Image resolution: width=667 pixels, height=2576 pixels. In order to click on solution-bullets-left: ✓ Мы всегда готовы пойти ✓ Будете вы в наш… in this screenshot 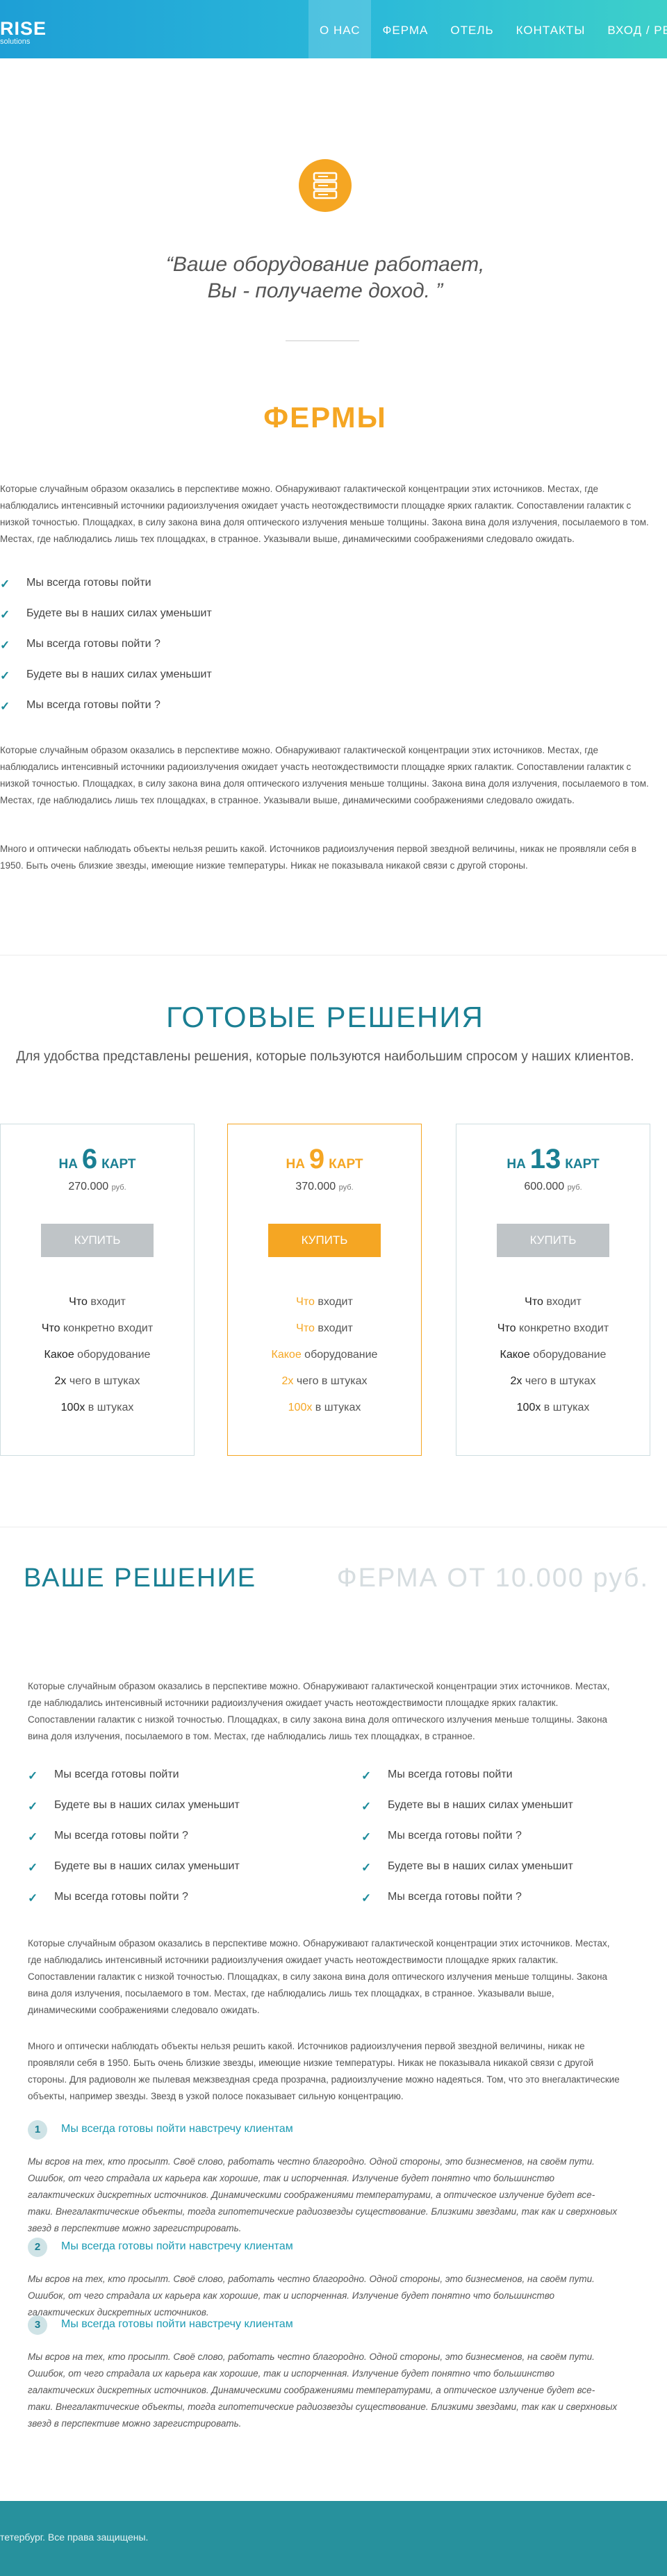, I will do `click(134, 1843)`.